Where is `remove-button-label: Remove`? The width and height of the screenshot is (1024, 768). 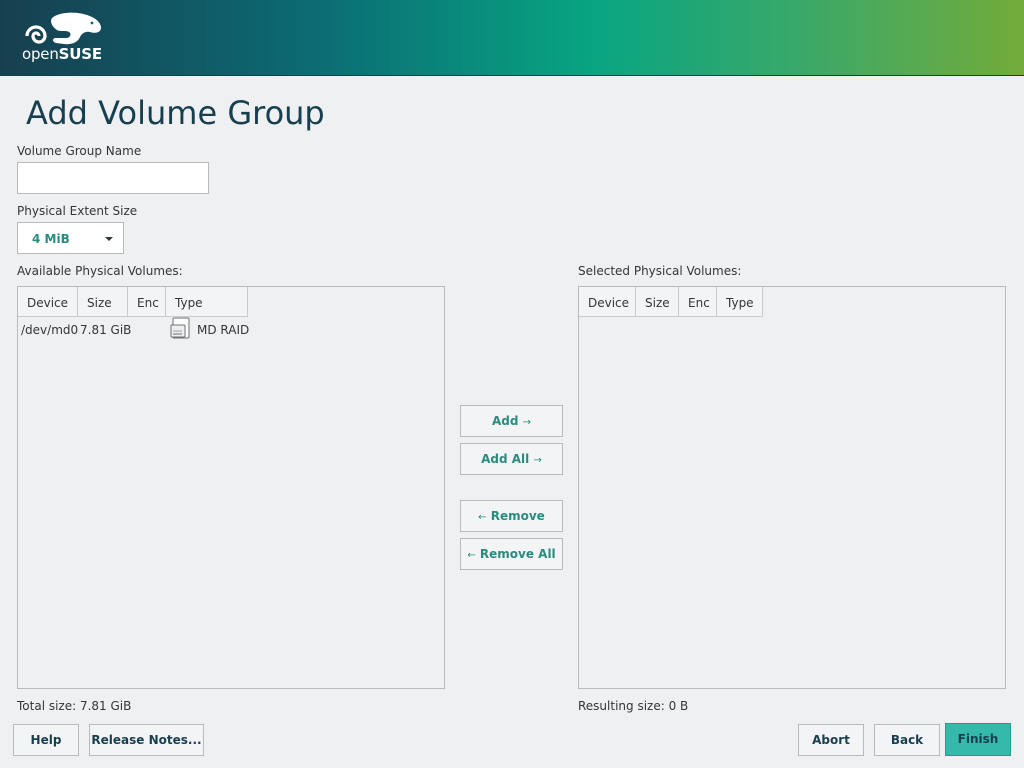 remove-button-label: Remove is located at coordinates (517, 516).